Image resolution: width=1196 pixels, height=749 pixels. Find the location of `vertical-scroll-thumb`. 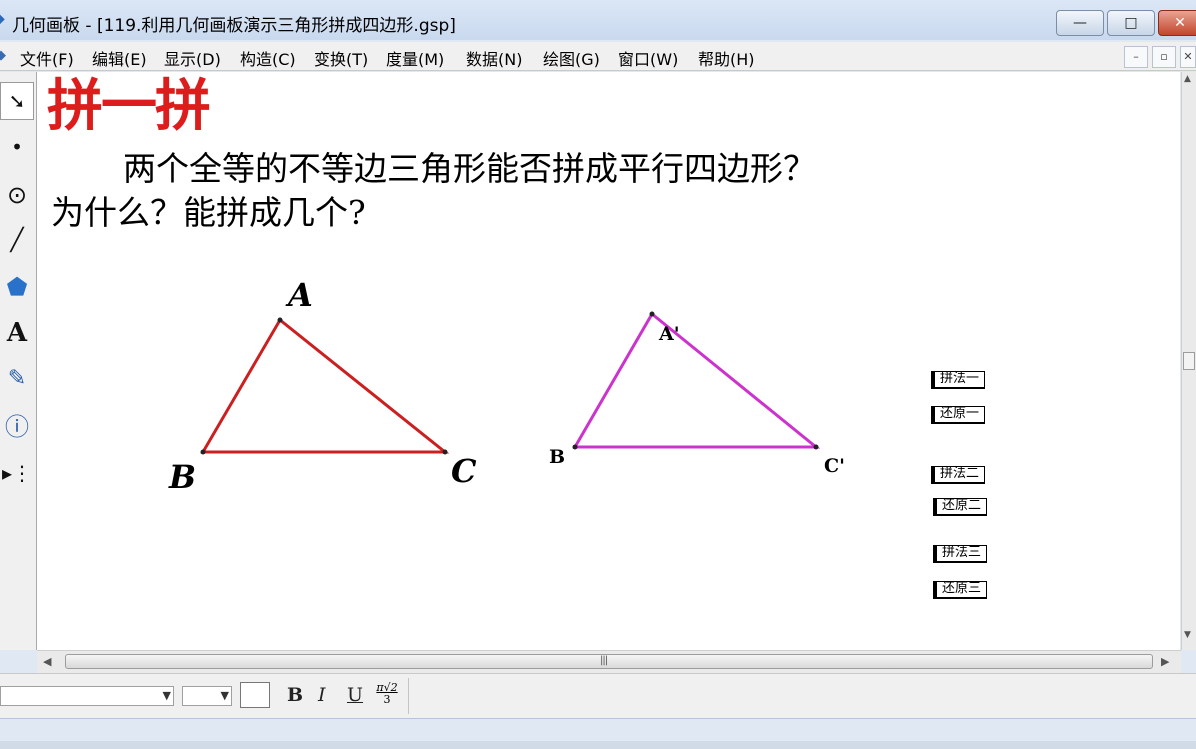

vertical-scroll-thumb is located at coordinates (1189, 361).